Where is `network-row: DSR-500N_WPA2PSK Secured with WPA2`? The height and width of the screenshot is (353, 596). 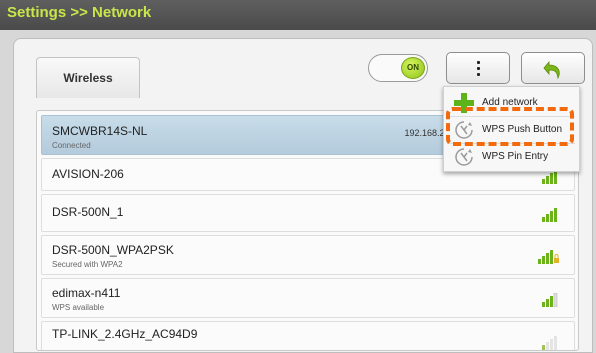 network-row: DSR-500N_WPA2PSK Secured with WPA2 is located at coordinates (308, 255).